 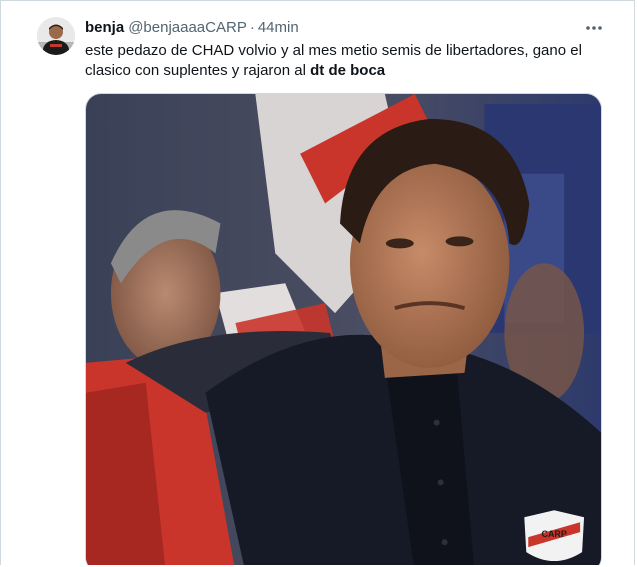 What do you see at coordinates (278, 27) in the screenshot?
I see `tweet-time: 44min` at bounding box center [278, 27].